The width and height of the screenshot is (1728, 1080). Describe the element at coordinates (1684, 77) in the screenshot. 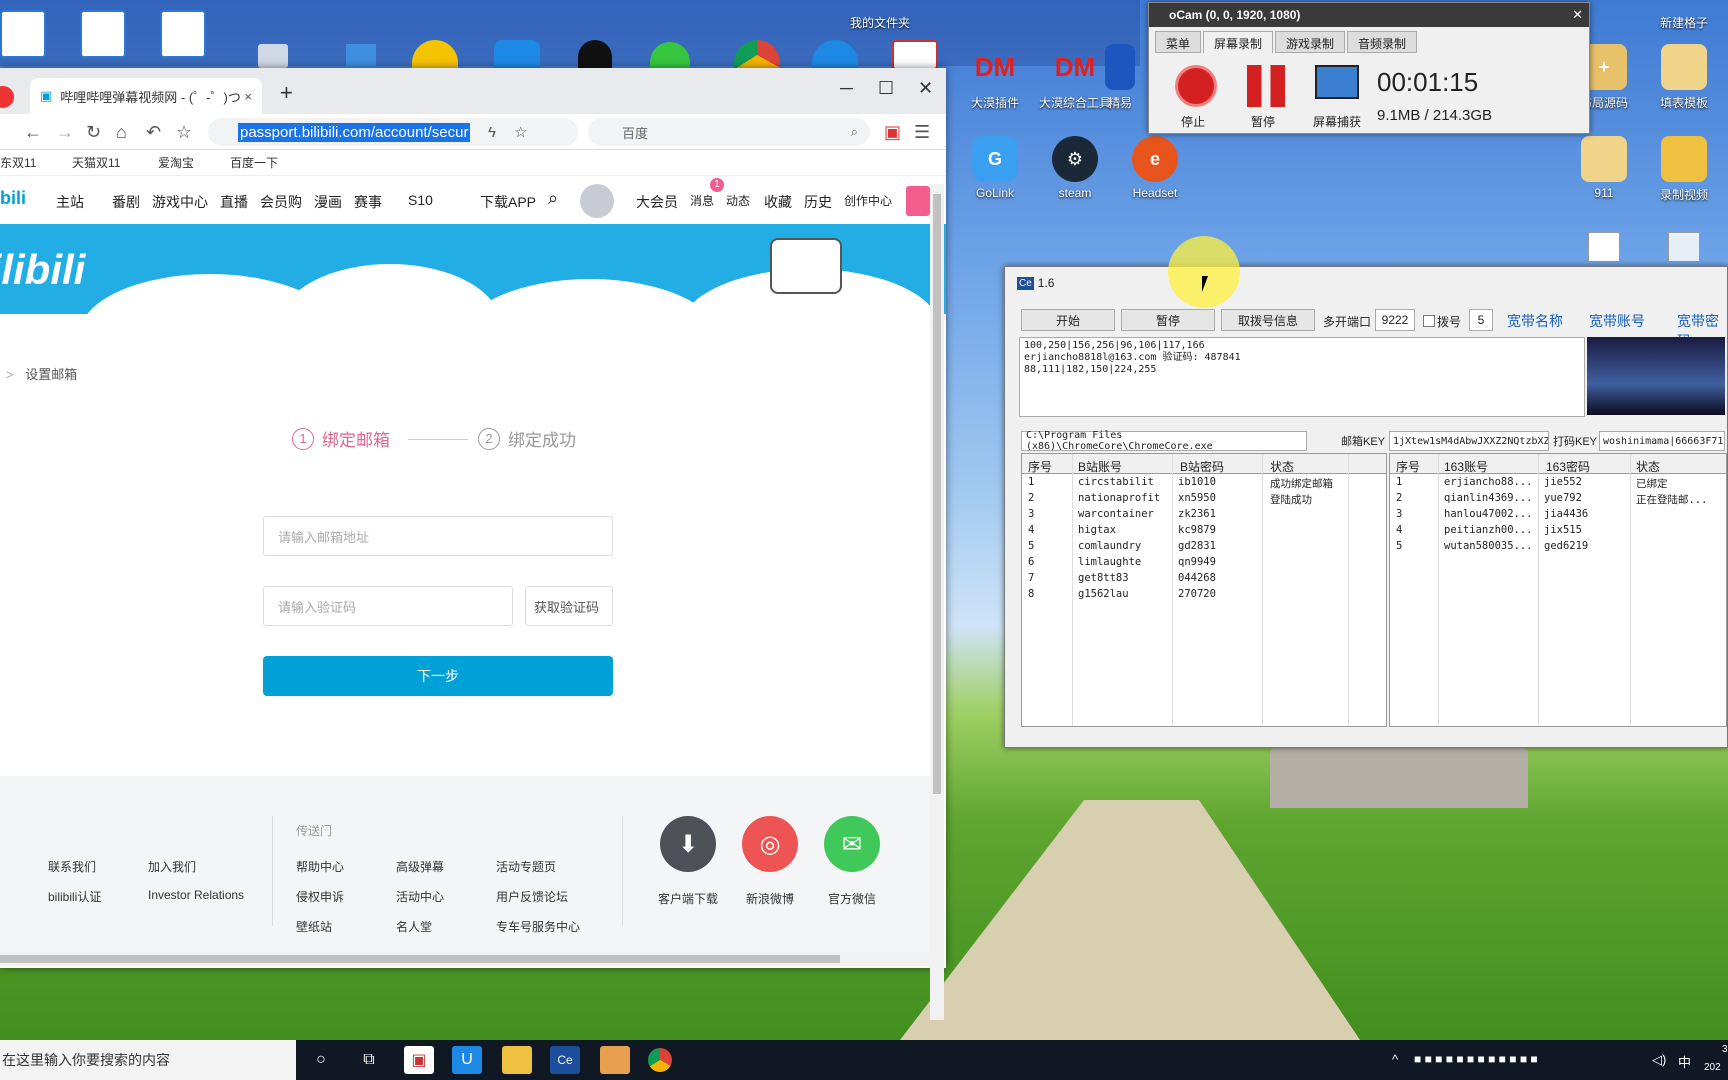

I see `form-template-icon: 填表模板` at that location.